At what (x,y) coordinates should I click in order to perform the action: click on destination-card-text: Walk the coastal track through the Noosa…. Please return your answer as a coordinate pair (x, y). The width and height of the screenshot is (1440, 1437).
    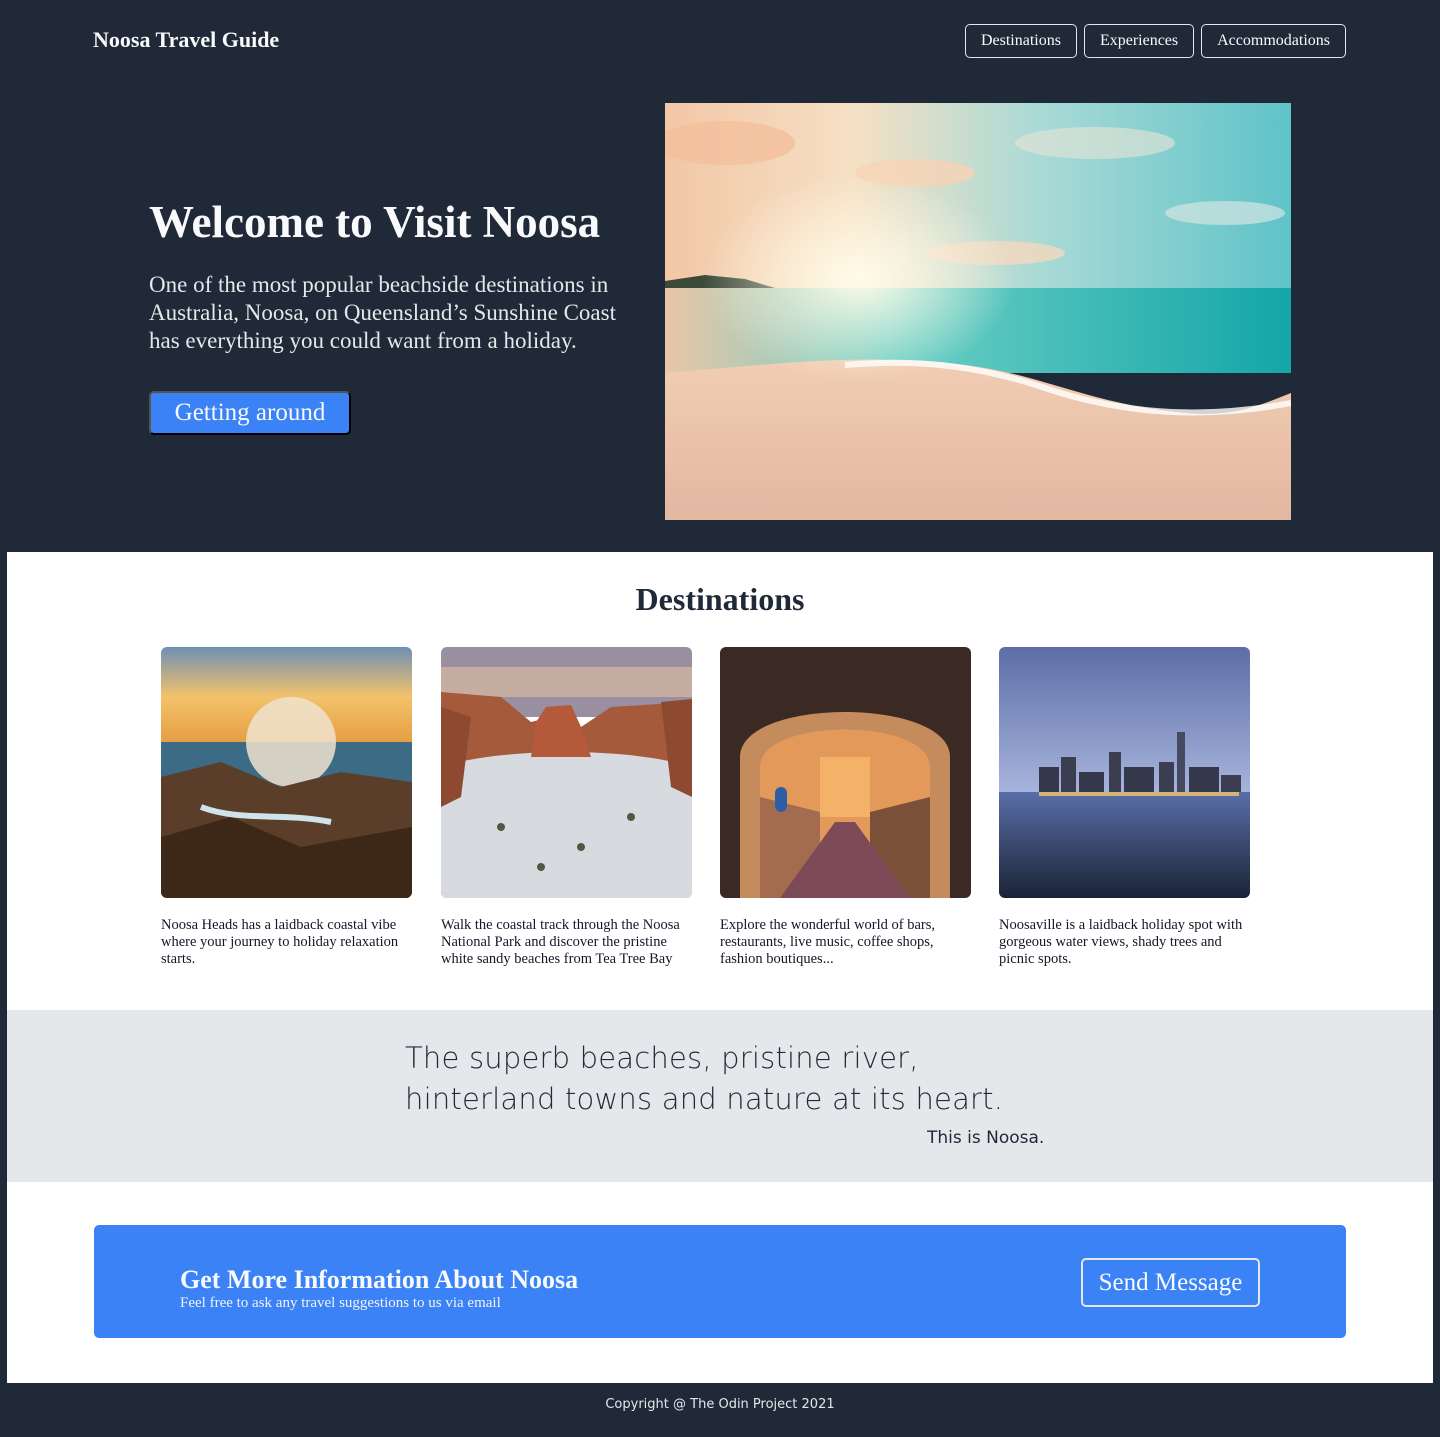
    Looking at the image, I should click on (560, 942).